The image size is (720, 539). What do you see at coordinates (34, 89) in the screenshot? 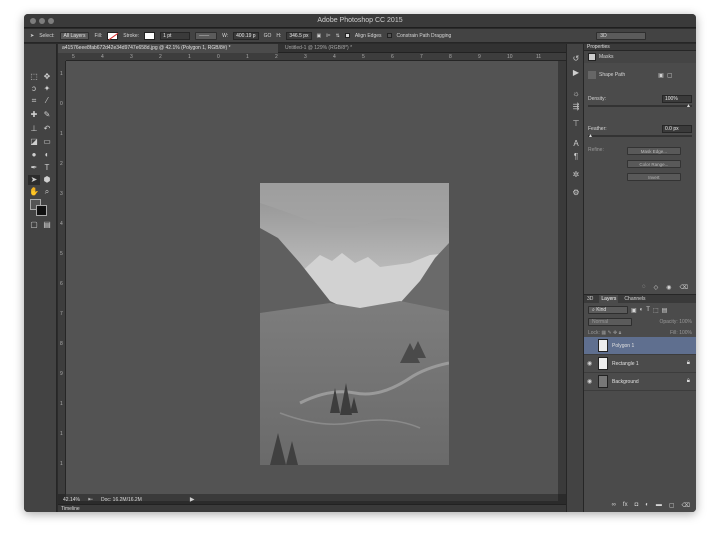
I see `lasso-tool-icon: ↄ` at bounding box center [34, 89].